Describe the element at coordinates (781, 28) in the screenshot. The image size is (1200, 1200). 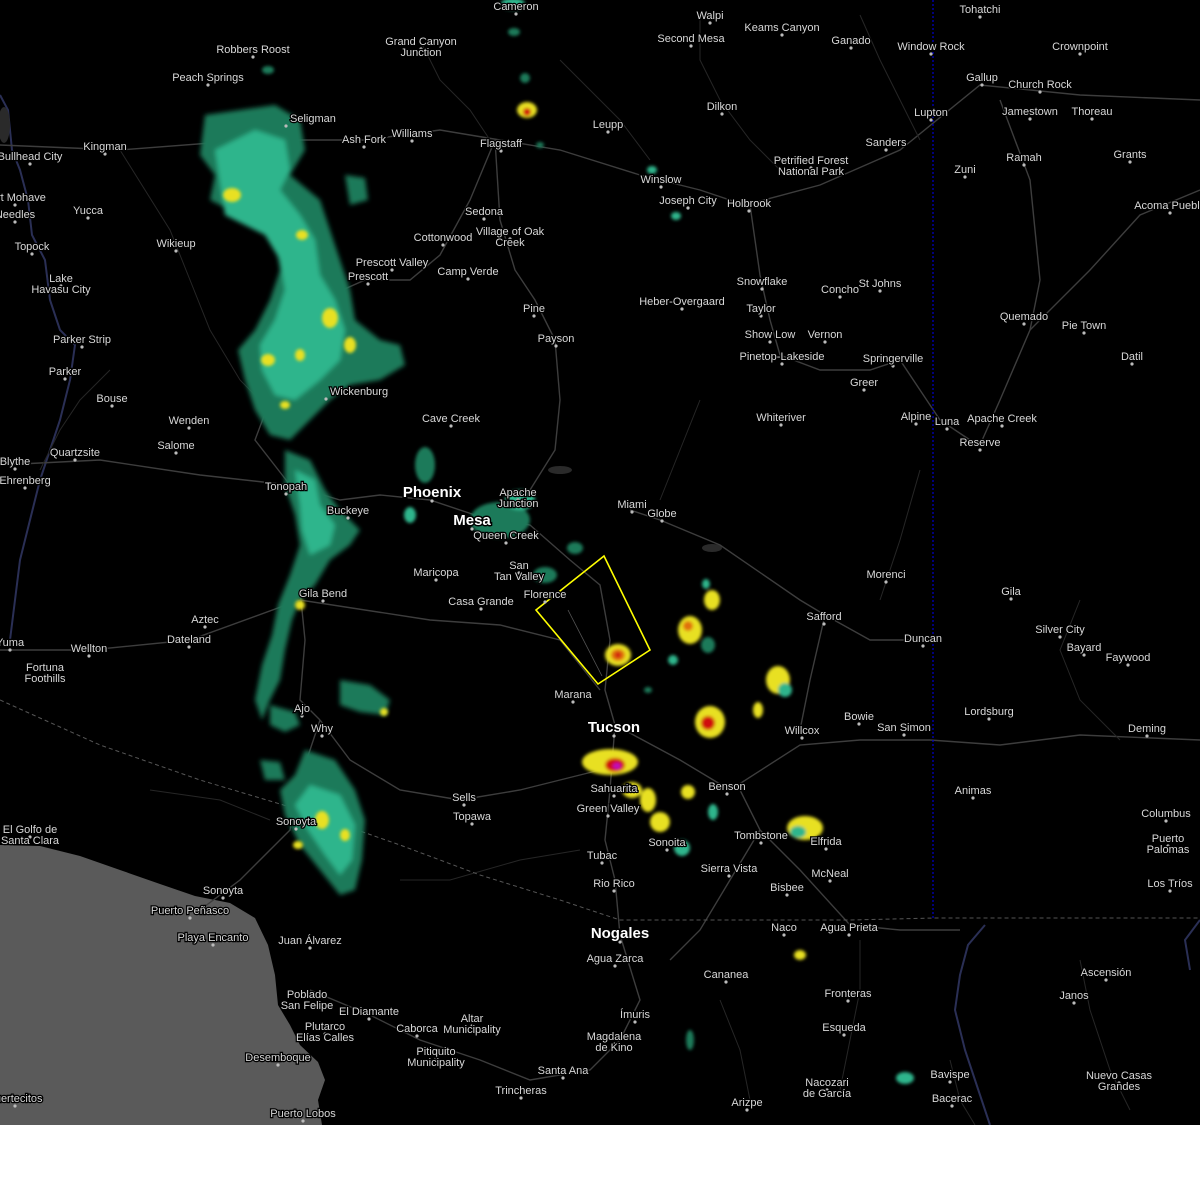
I see `place-label: Keams Canyon` at that location.